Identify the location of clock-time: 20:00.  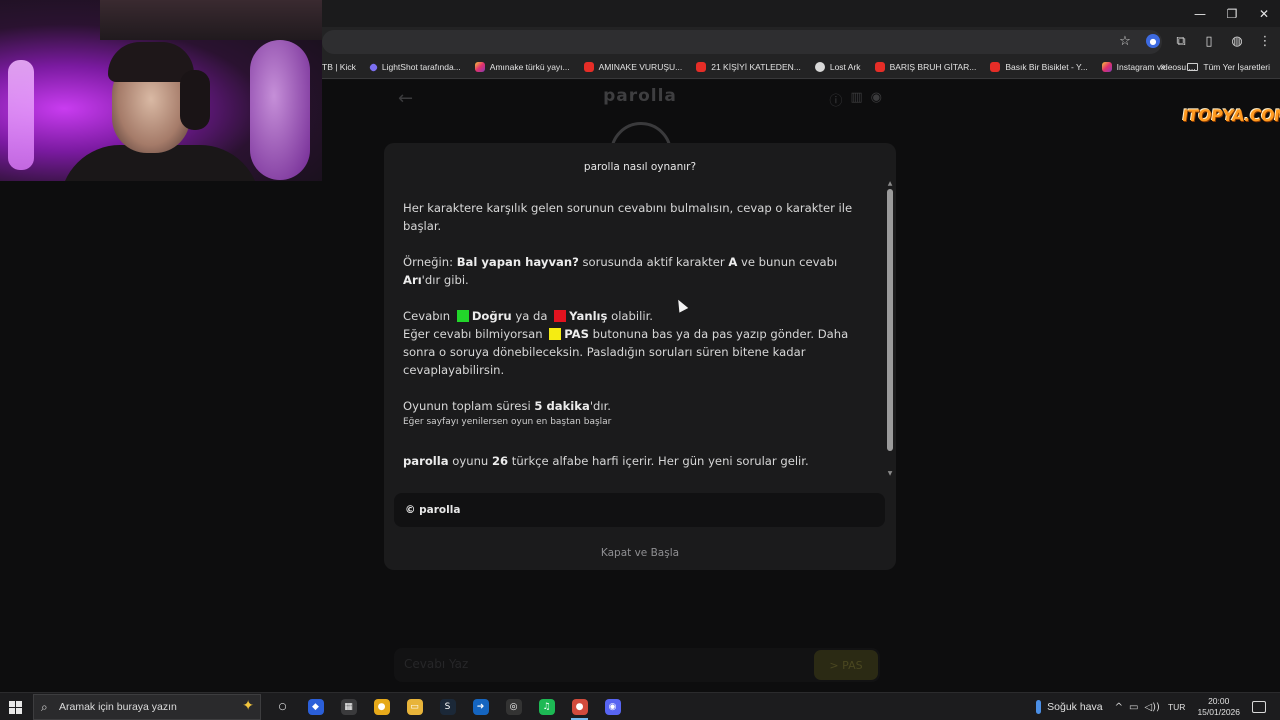
(1219, 701).